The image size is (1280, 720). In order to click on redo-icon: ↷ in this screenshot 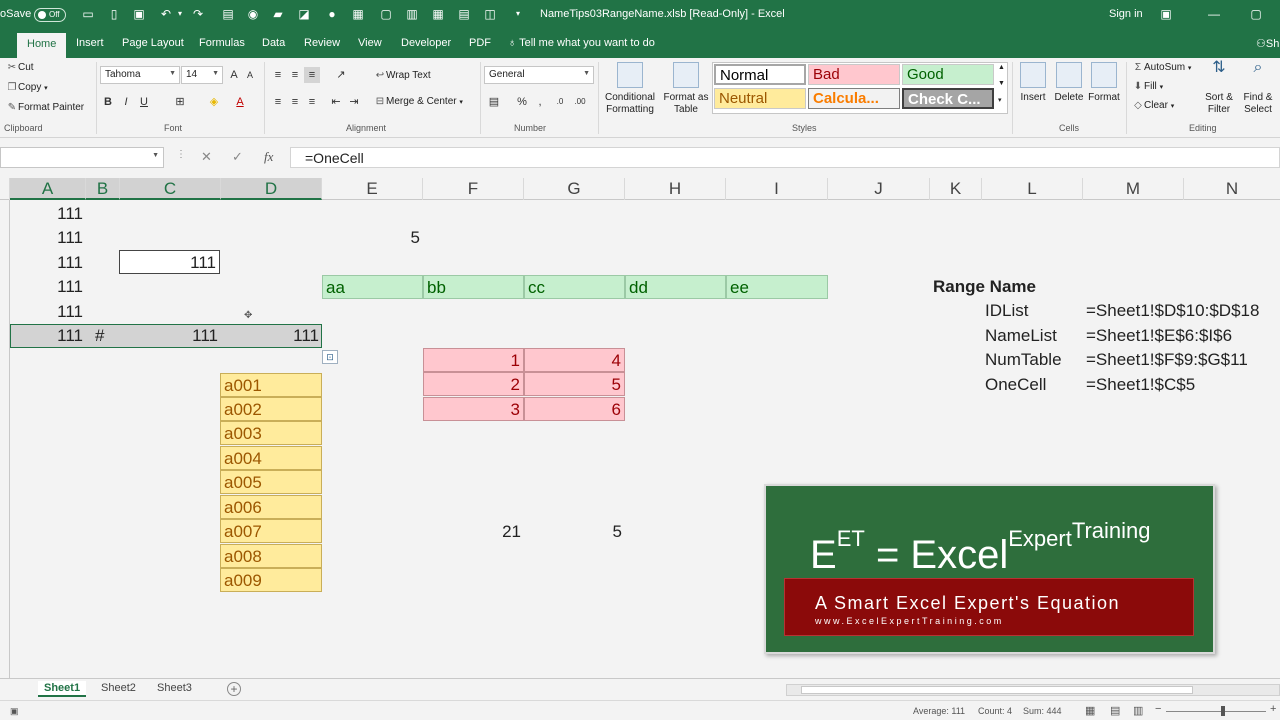, I will do `click(198, 14)`.